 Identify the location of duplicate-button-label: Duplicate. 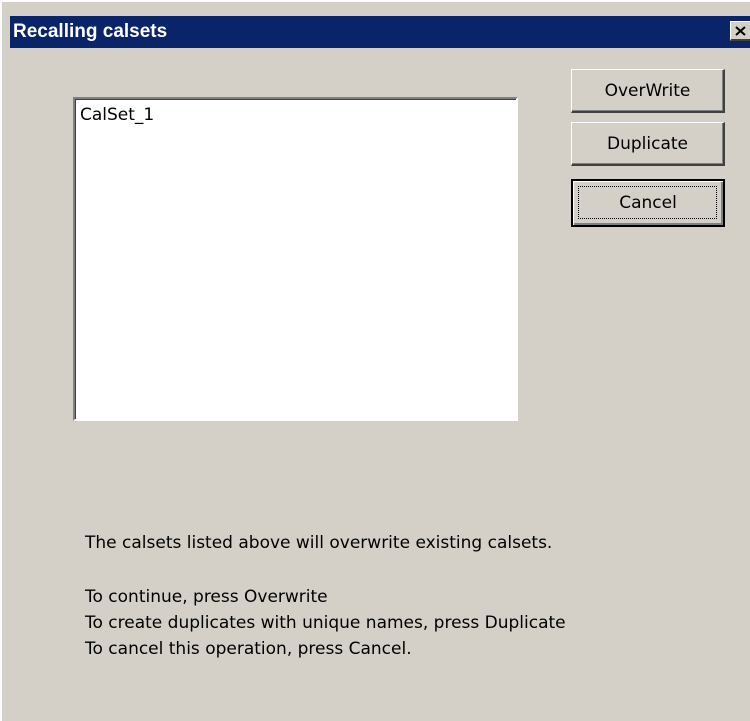
(647, 143).